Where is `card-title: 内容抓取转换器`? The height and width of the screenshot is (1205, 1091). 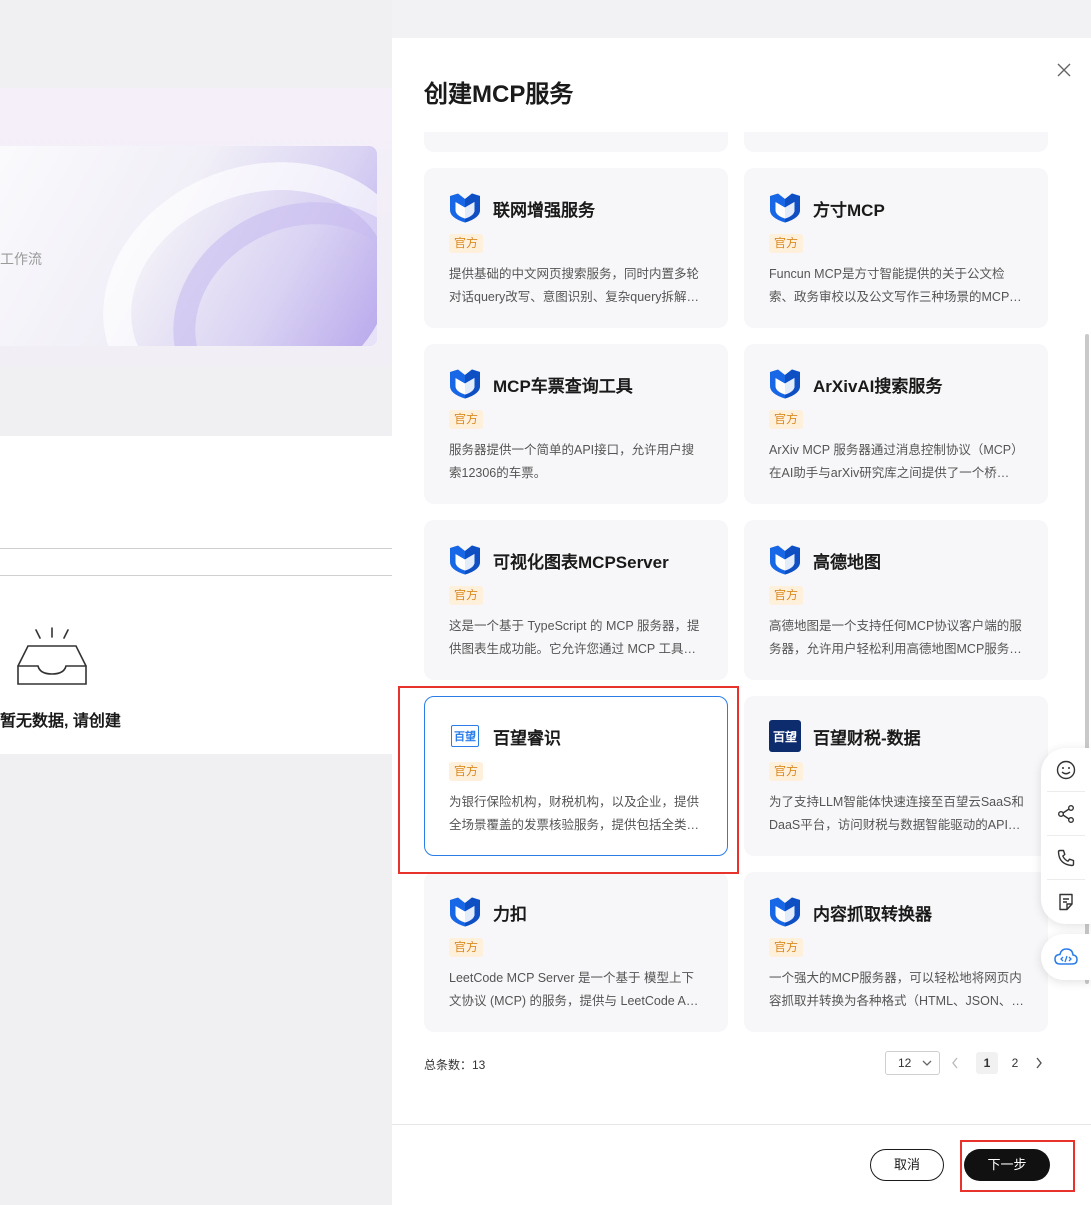
card-title: 内容抓取转换器 is located at coordinates (872, 914).